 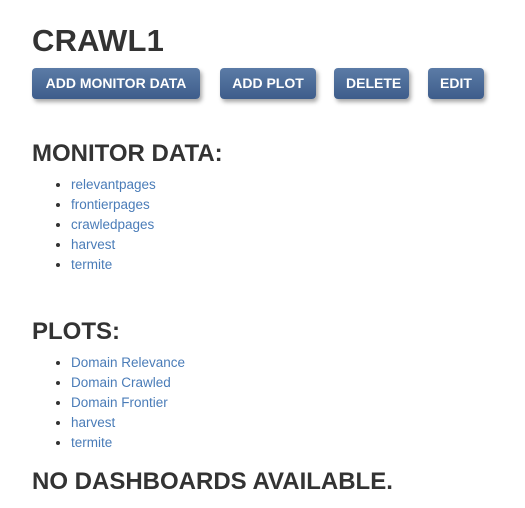 I want to click on list-item: Domain Frontier, so click(x=293, y=403).